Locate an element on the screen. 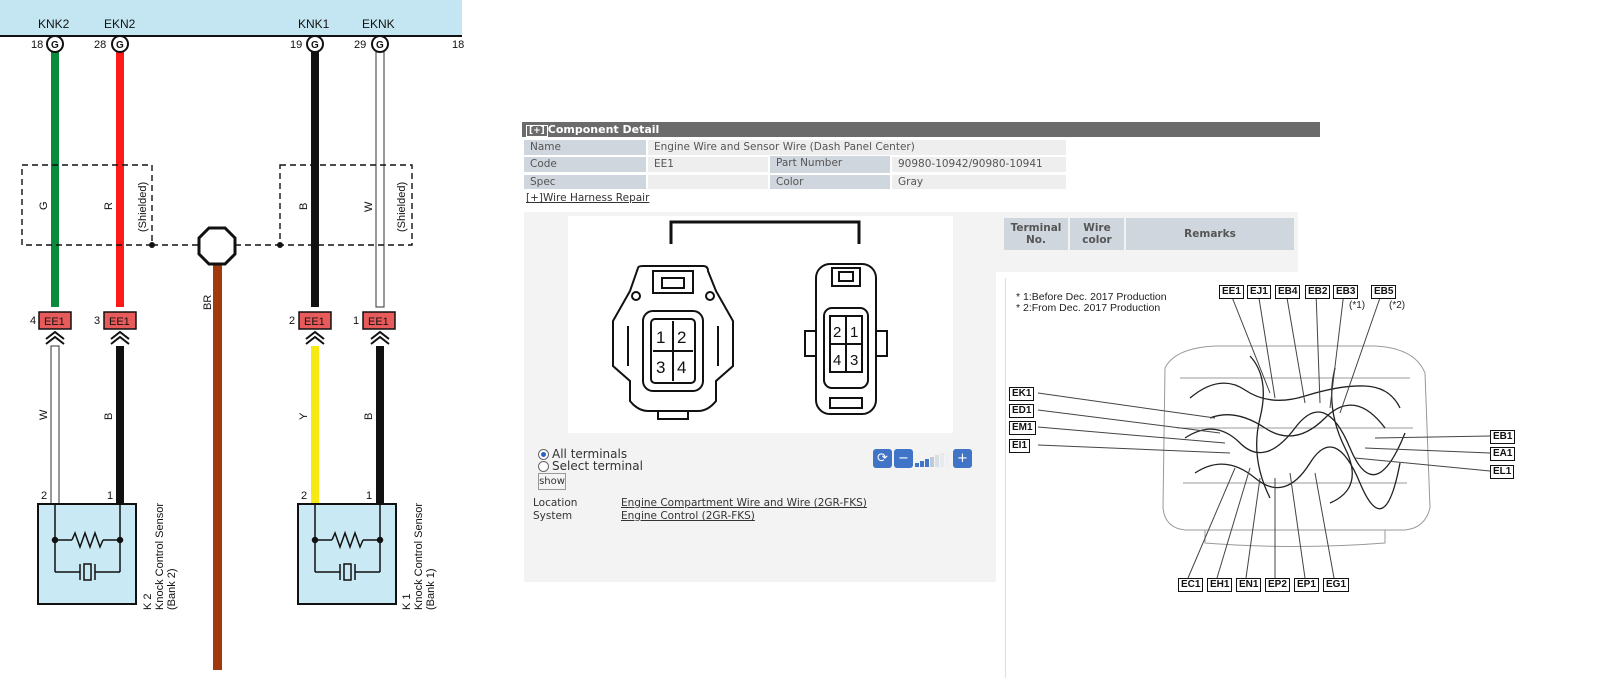 The image size is (1598, 700). production-note-ref: (*2) is located at coordinates (1397, 305).